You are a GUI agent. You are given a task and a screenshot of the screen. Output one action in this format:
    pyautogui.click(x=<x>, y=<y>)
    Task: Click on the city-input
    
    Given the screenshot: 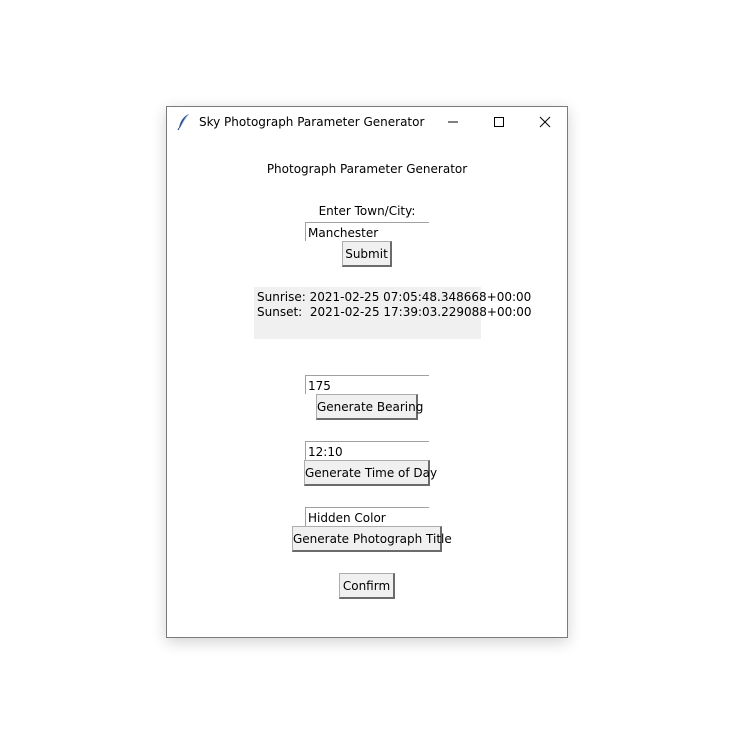 What is the action you would take?
    pyautogui.click(x=367, y=231)
    